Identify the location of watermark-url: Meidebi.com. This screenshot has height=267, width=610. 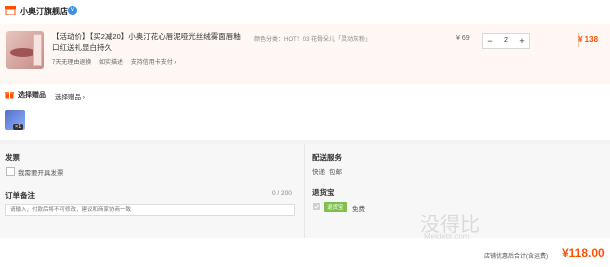
(447, 236).